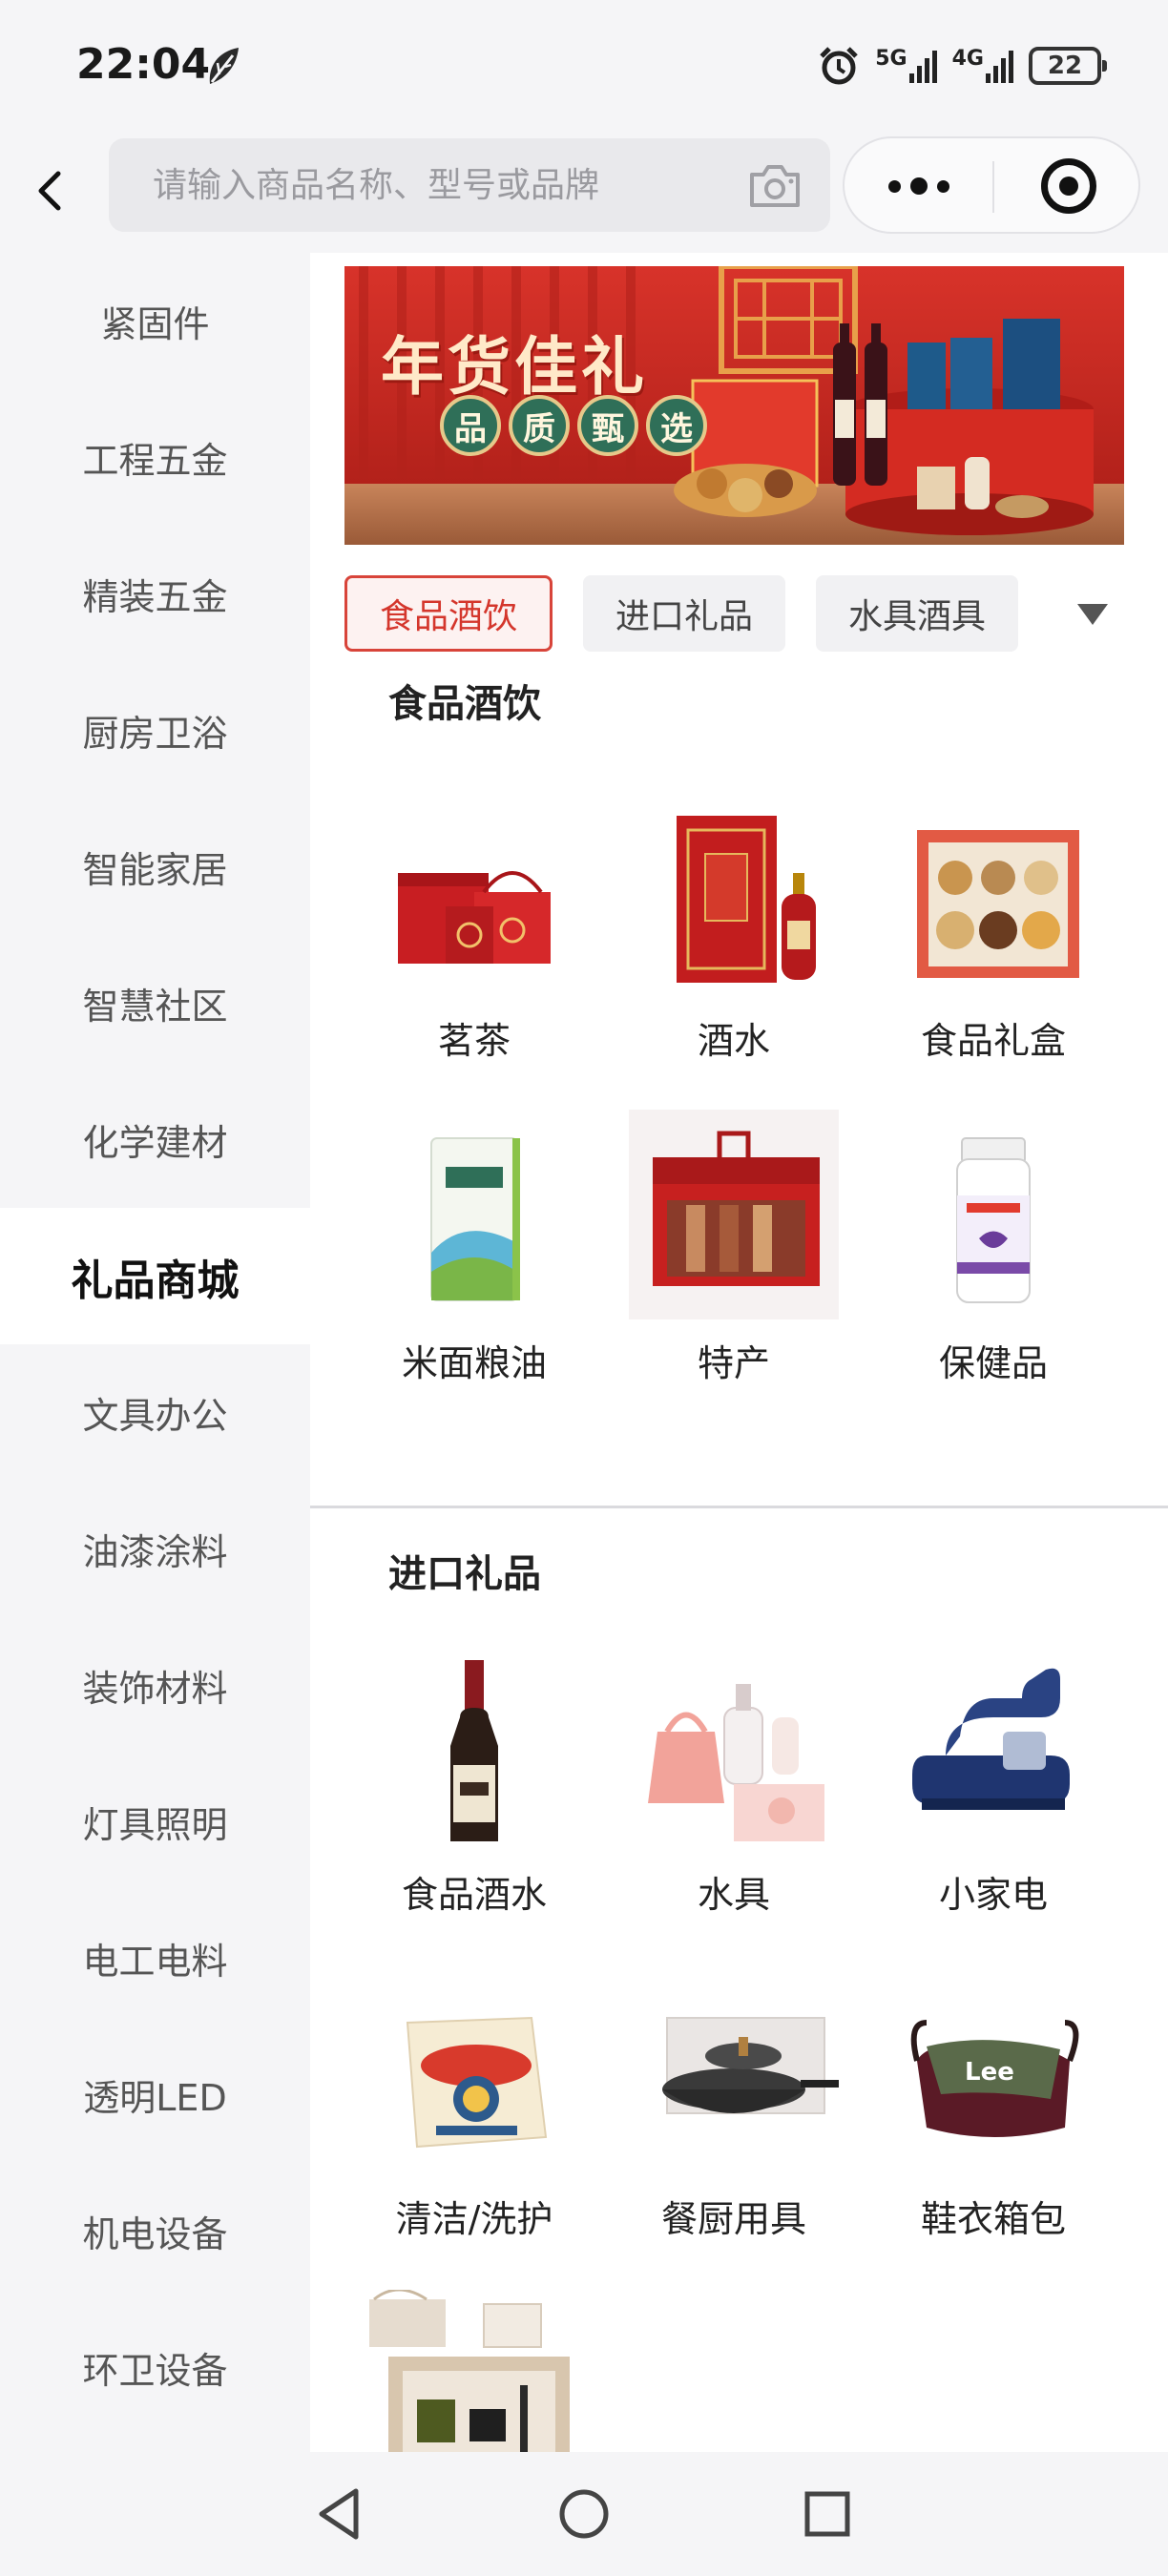 This screenshot has width=1168, height=2576. I want to click on sidebar-item-paints: 油漆涂料, so click(155, 1549).